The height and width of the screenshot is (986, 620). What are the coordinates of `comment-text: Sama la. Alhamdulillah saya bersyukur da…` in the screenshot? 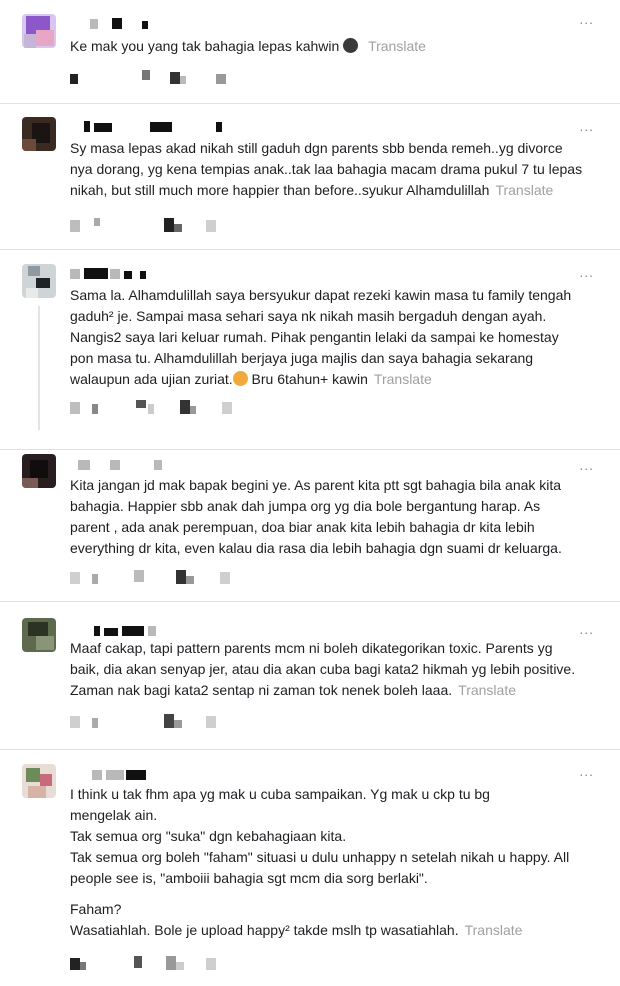 It's located at (321, 337).